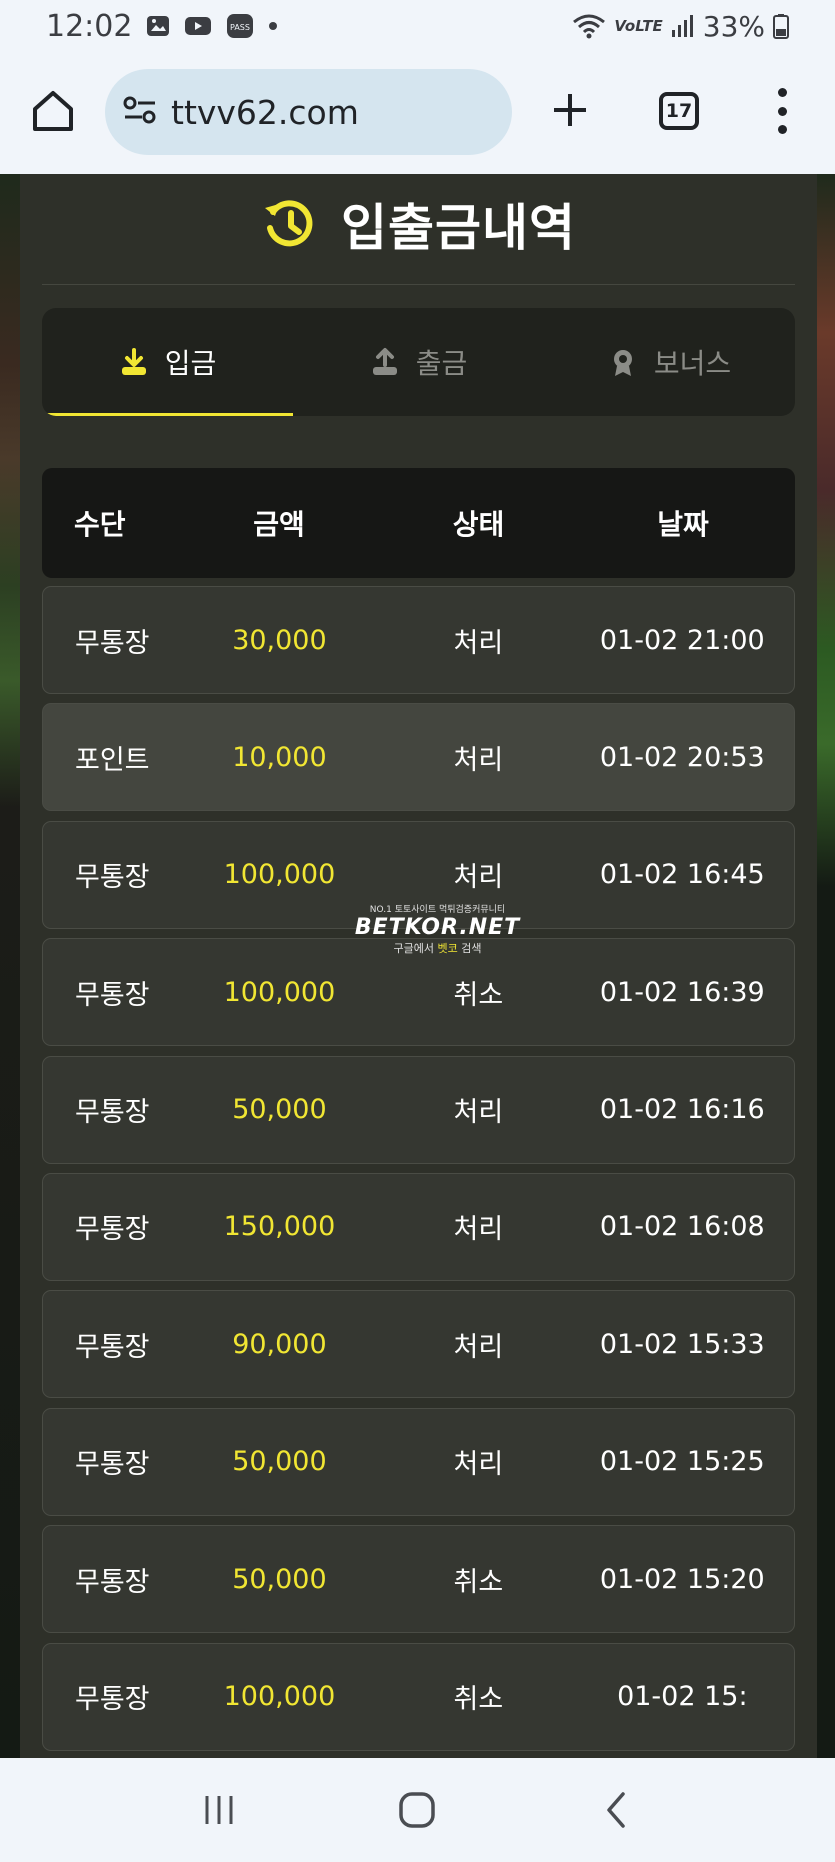 The width and height of the screenshot is (835, 1862). I want to click on back-button, so click(616, 1810).